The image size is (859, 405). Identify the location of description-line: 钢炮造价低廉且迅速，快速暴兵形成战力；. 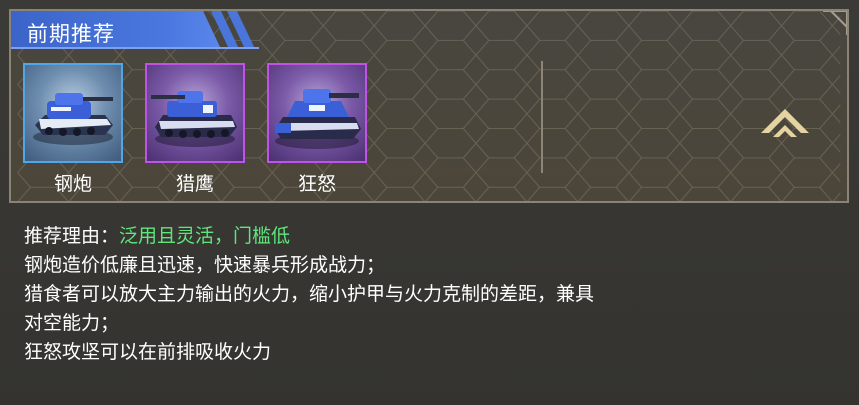
(205, 265).